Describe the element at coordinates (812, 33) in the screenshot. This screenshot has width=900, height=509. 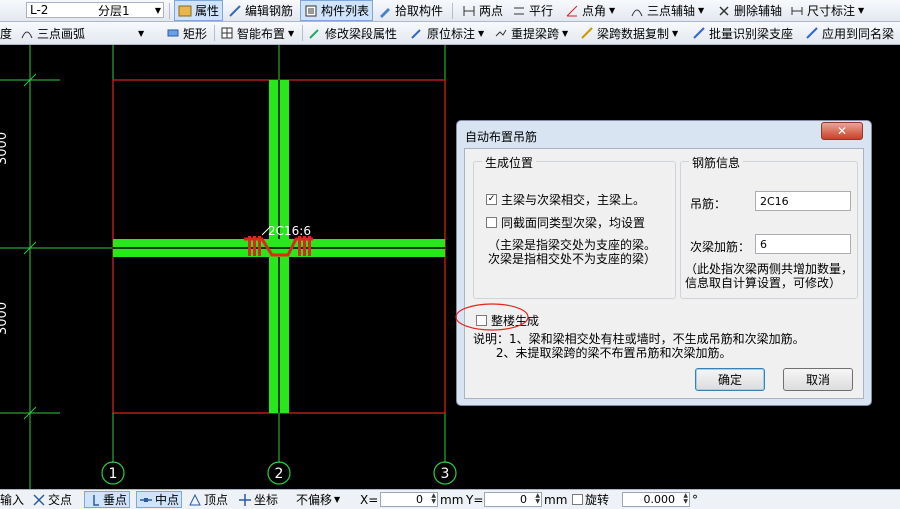
I see `apply-icon` at that location.